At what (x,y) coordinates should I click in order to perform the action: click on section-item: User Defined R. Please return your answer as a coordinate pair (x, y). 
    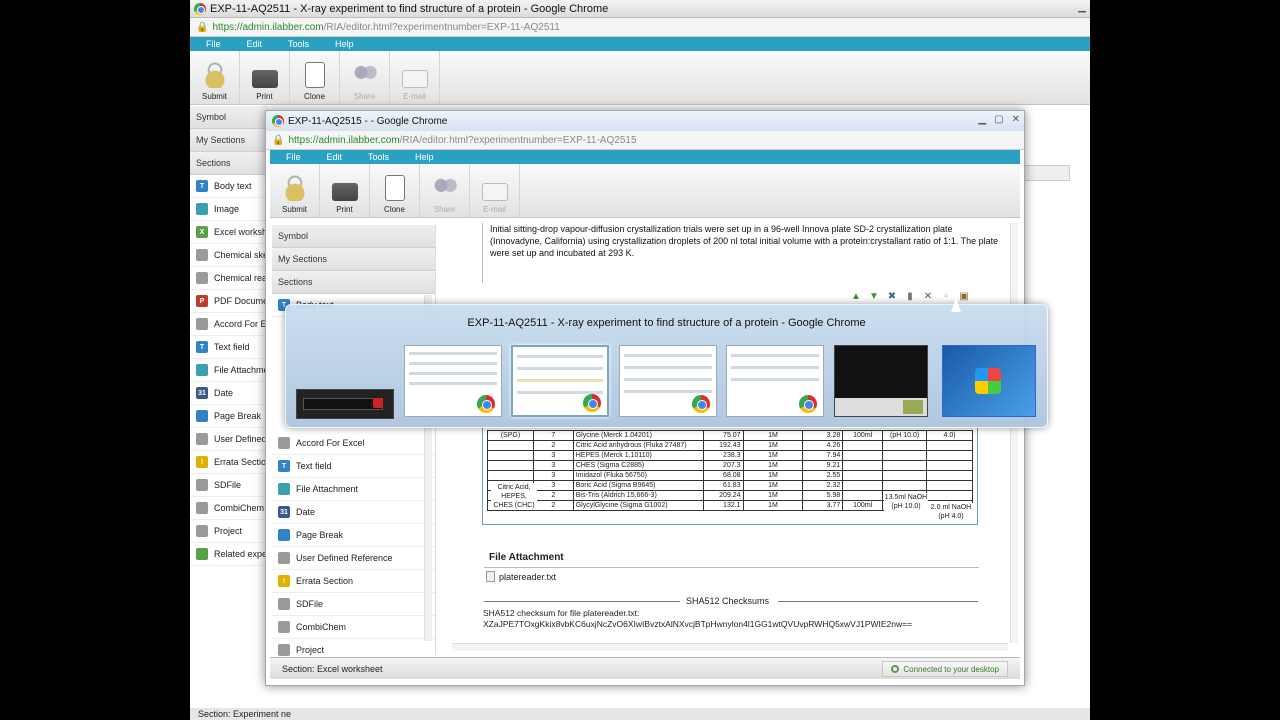
    Looking at the image, I should click on (229, 439).